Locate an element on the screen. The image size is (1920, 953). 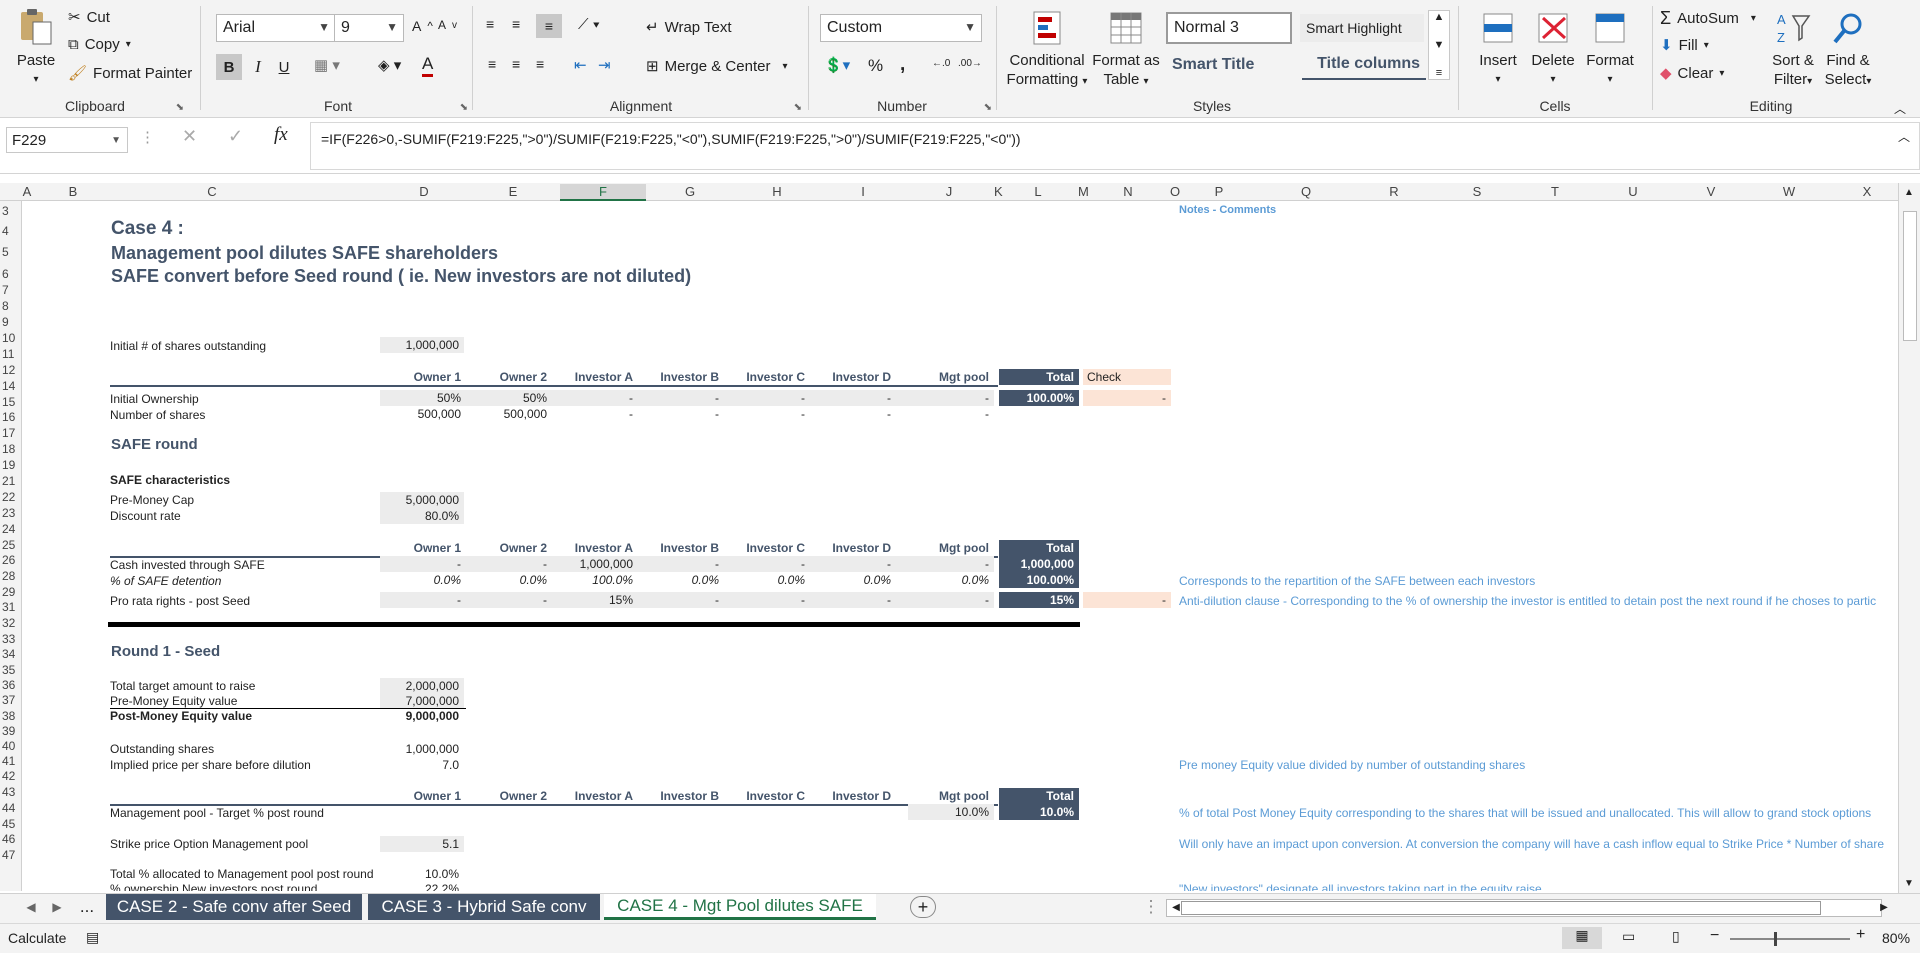
scroll-thumb is located at coordinates (1910, 276).